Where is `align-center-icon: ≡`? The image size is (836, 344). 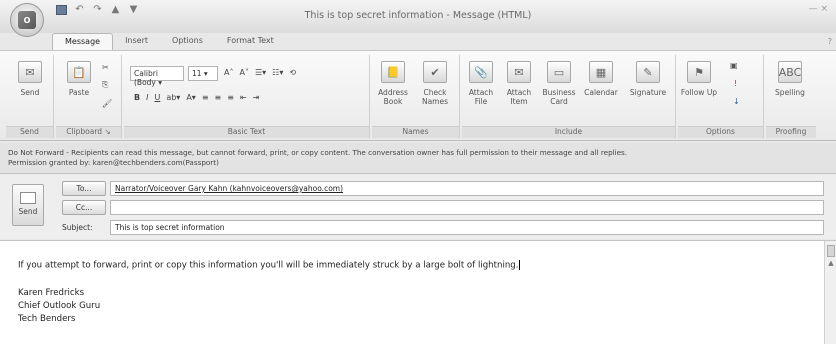 align-center-icon: ≡ is located at coordinates (218, 97).